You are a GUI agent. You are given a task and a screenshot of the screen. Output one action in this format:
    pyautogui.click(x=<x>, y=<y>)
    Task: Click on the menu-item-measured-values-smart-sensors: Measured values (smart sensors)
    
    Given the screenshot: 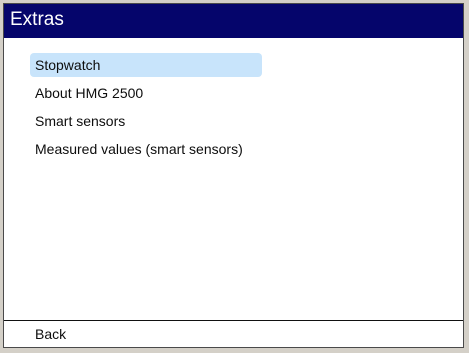 What is the action you would take?
    pyautogui.click(x=146, y=149)
    